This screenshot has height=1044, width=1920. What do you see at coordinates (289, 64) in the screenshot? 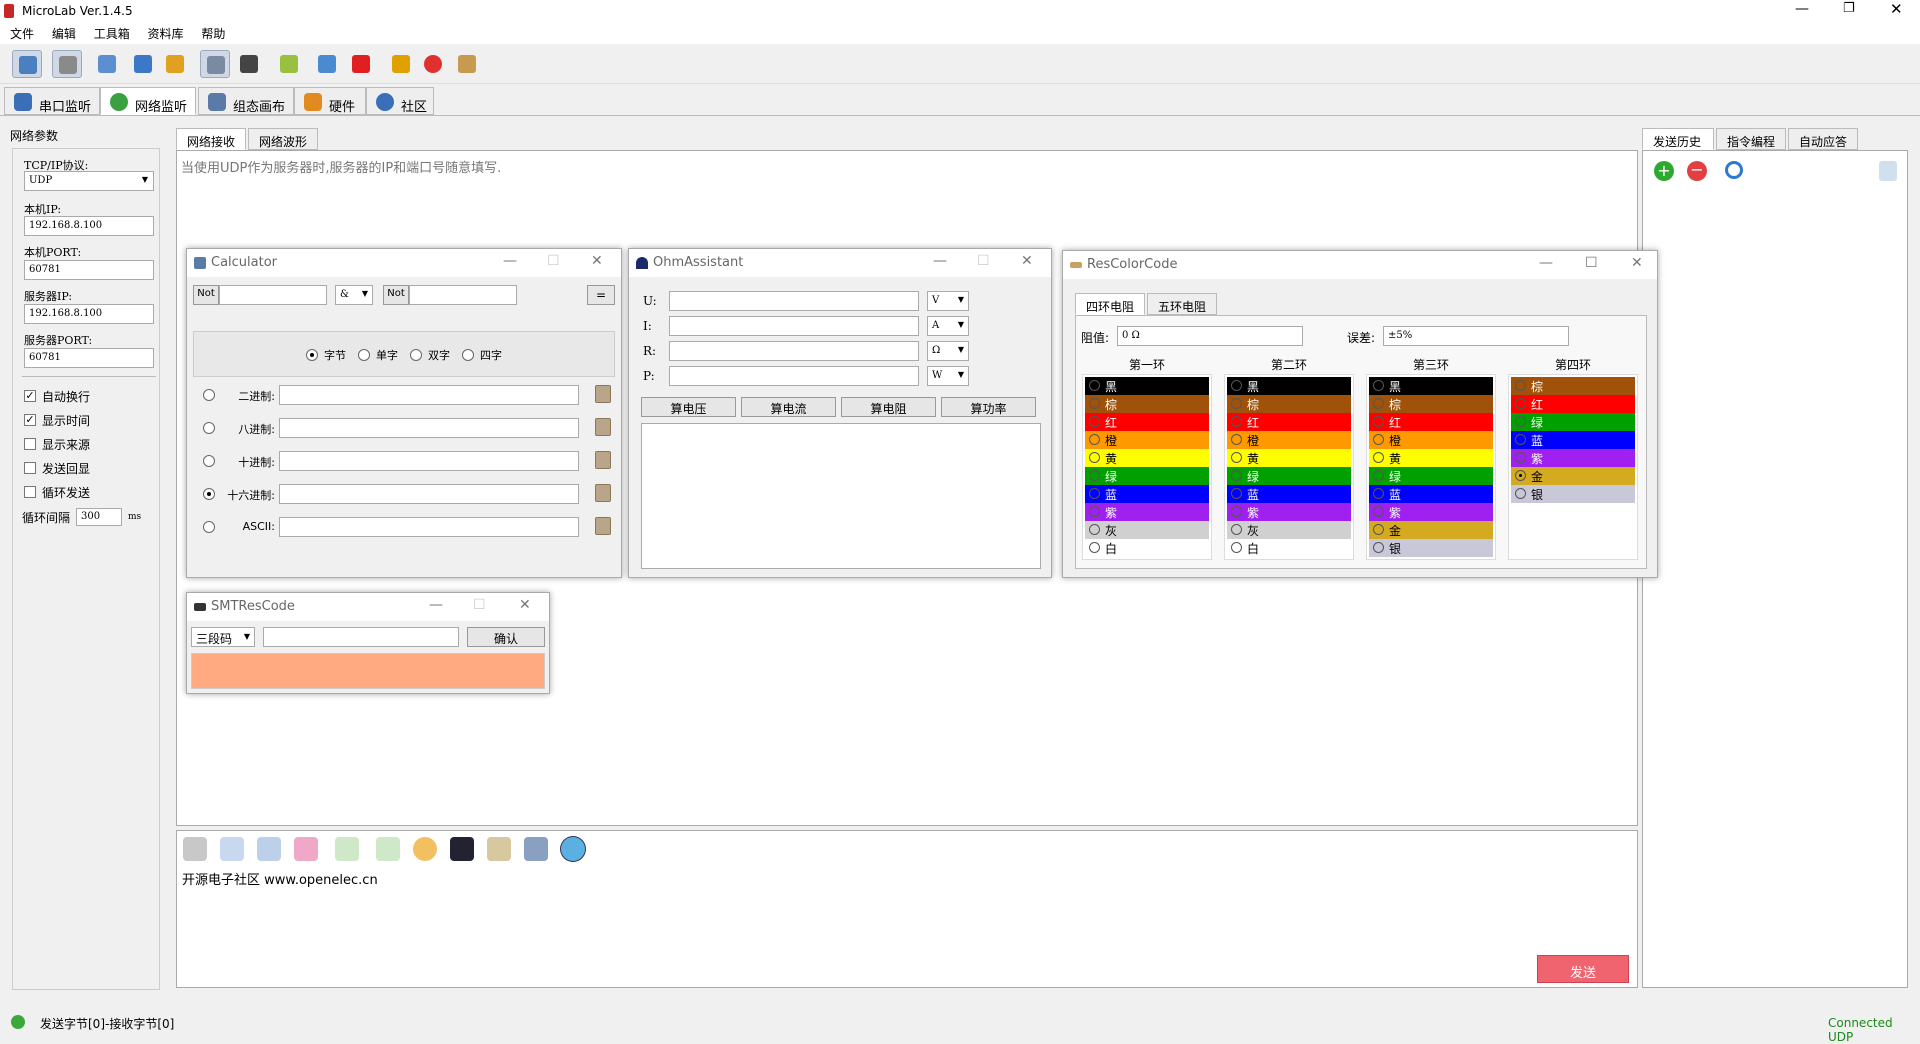
I see `package-tool-button` at bounding box center [289, 64].